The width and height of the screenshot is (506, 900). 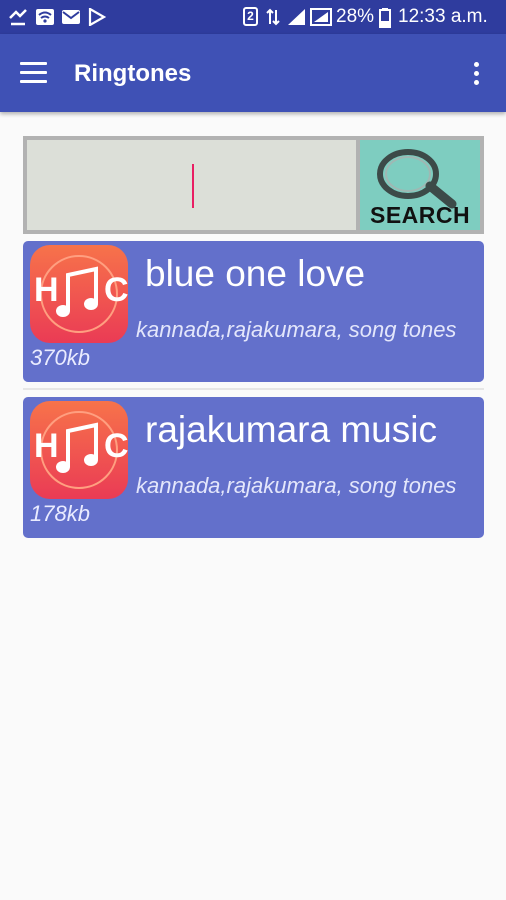 I want to click on magnifier-icon, so click(x=417, y=179).